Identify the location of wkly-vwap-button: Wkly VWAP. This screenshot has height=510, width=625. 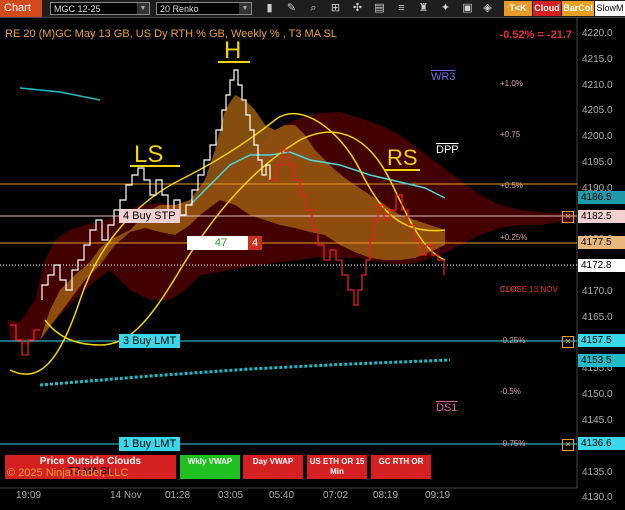
(210, 467).